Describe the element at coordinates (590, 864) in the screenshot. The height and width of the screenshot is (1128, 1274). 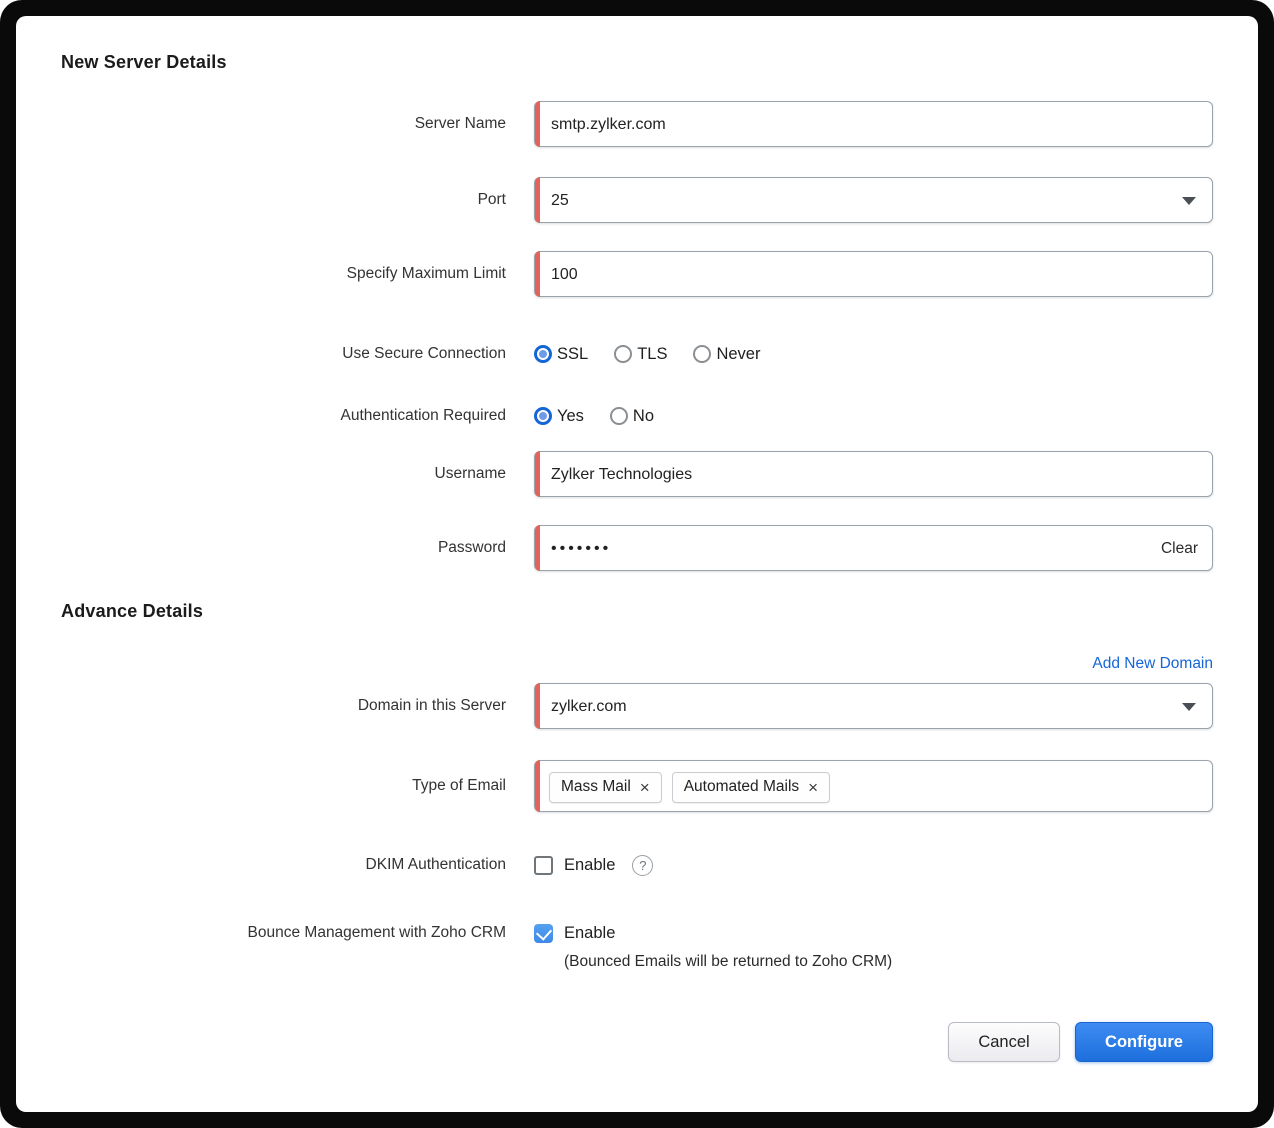
I see `dkim-checkbox-label: Enable` at that location.